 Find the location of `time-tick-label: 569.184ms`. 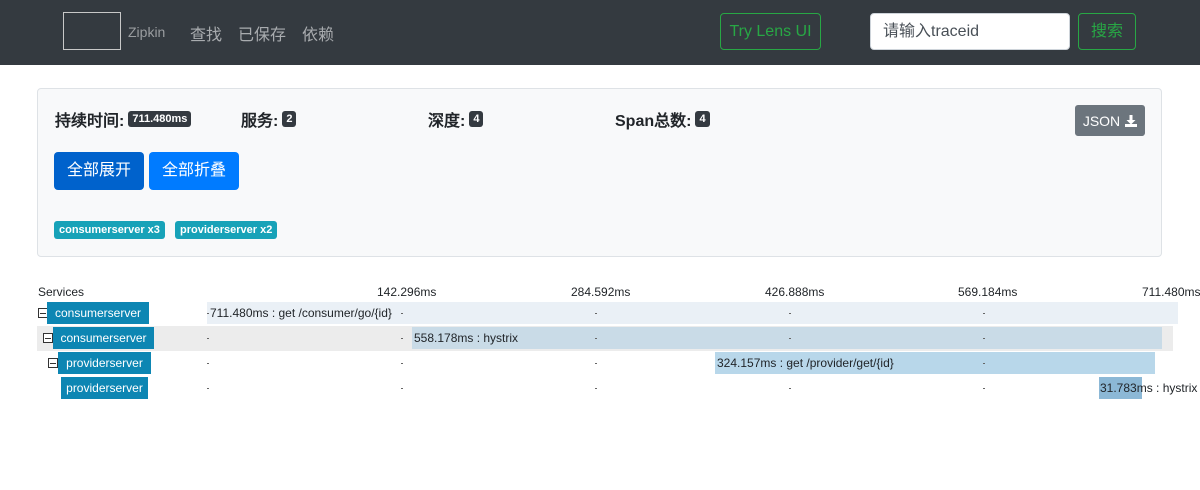

time-tick-label: 569.184ms is located at coordinates (988, 292).